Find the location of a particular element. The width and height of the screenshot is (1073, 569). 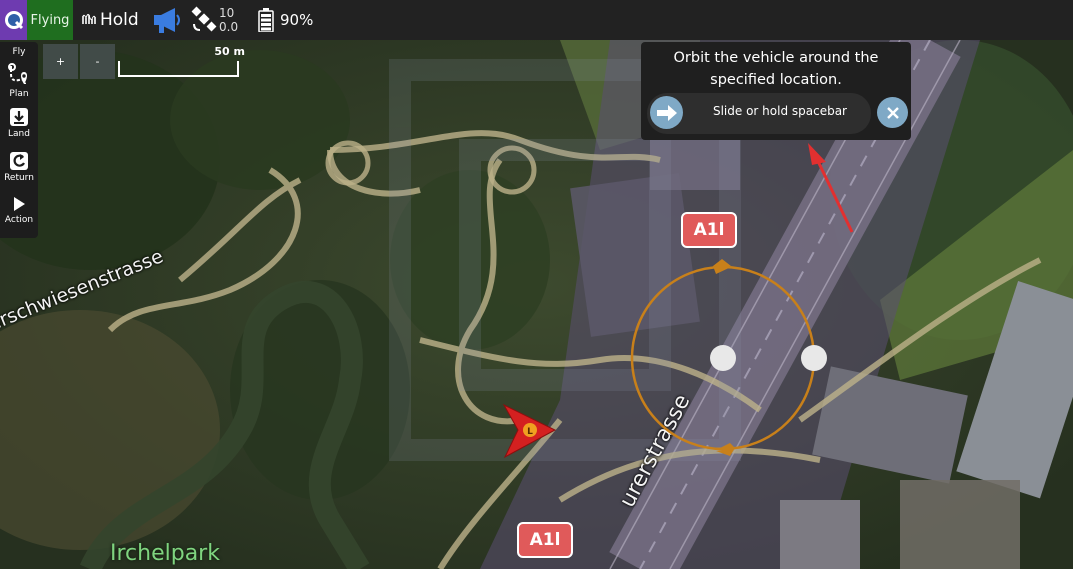

qgc-logo-icon is located at coordinates (13, 20).